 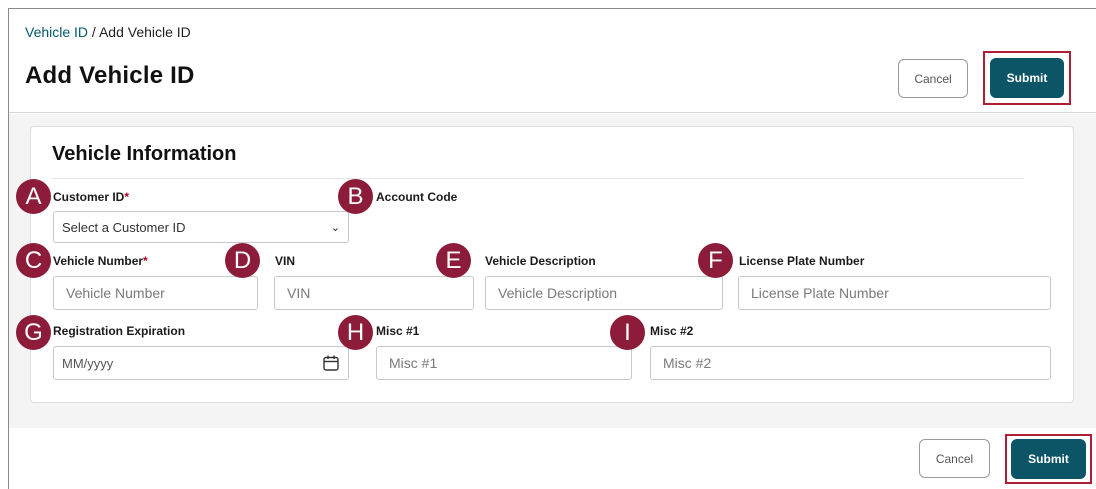 I want to click on registration-expiration-placeholder: MM/yyyy, so click(x=88, y=363).